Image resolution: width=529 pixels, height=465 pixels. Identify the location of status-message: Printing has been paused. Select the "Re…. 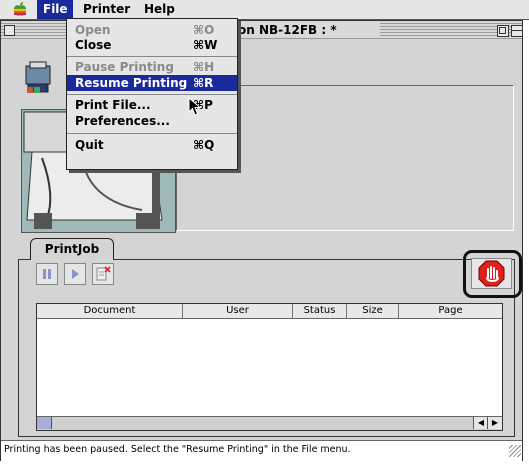
(177, 449).